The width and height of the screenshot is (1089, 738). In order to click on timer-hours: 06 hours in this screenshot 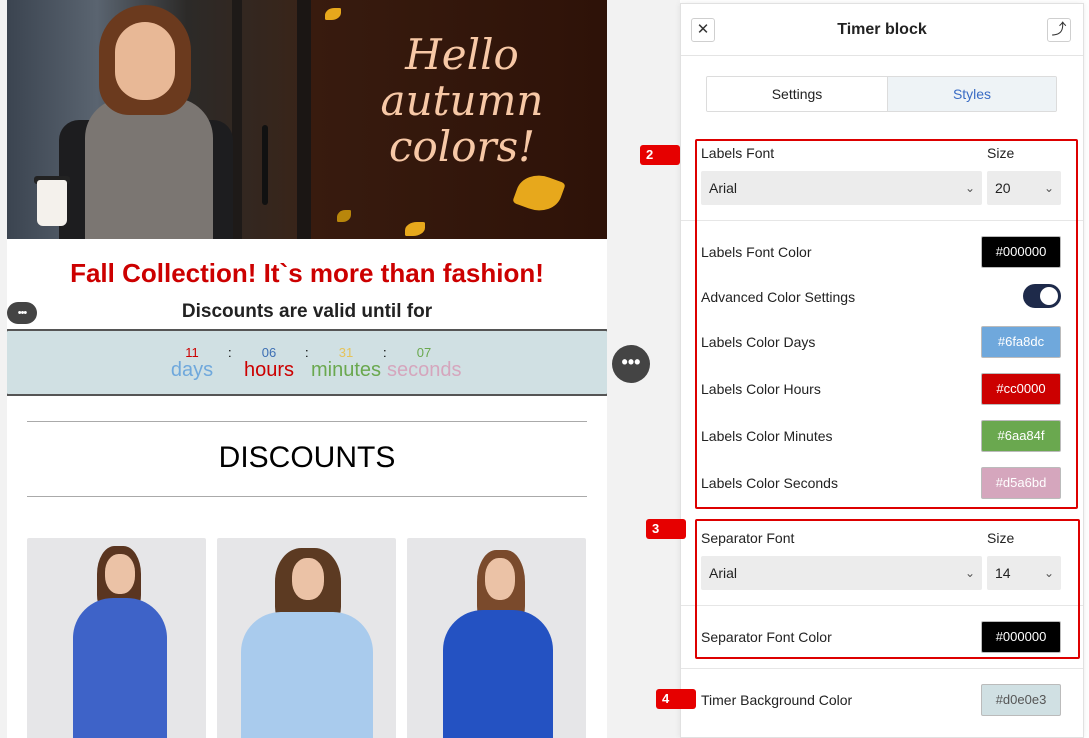, I will do `click(269, 362)`.